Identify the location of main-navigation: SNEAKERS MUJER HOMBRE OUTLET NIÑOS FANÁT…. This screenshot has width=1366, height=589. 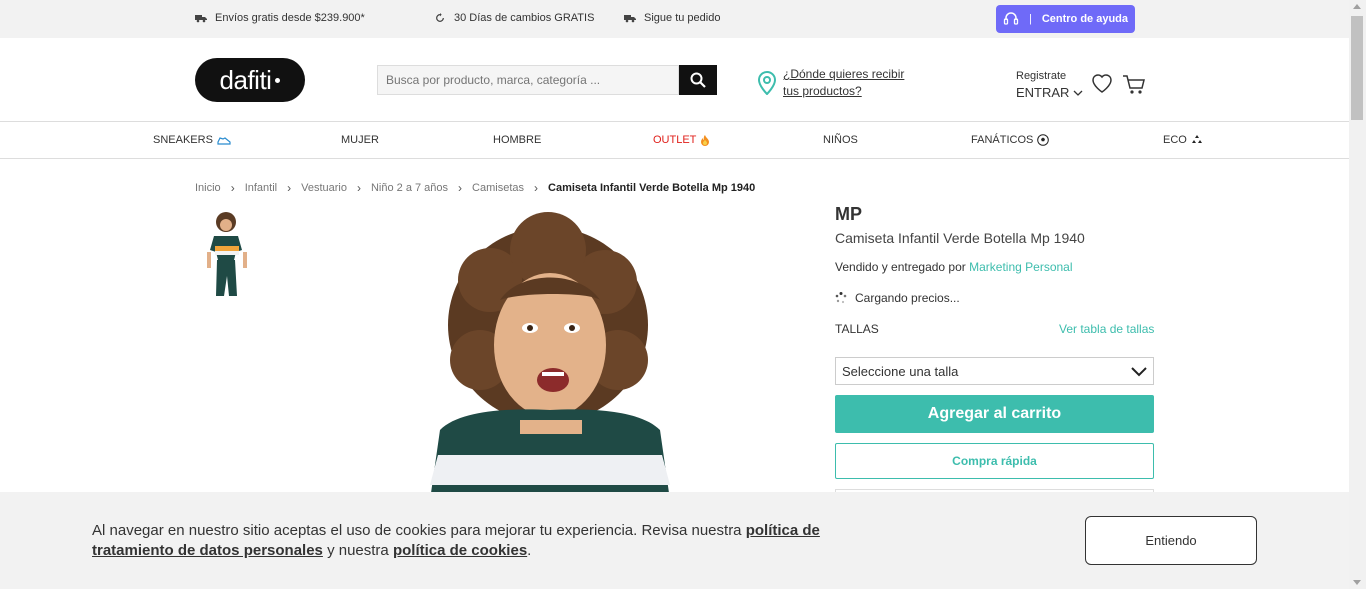
(674, 140).